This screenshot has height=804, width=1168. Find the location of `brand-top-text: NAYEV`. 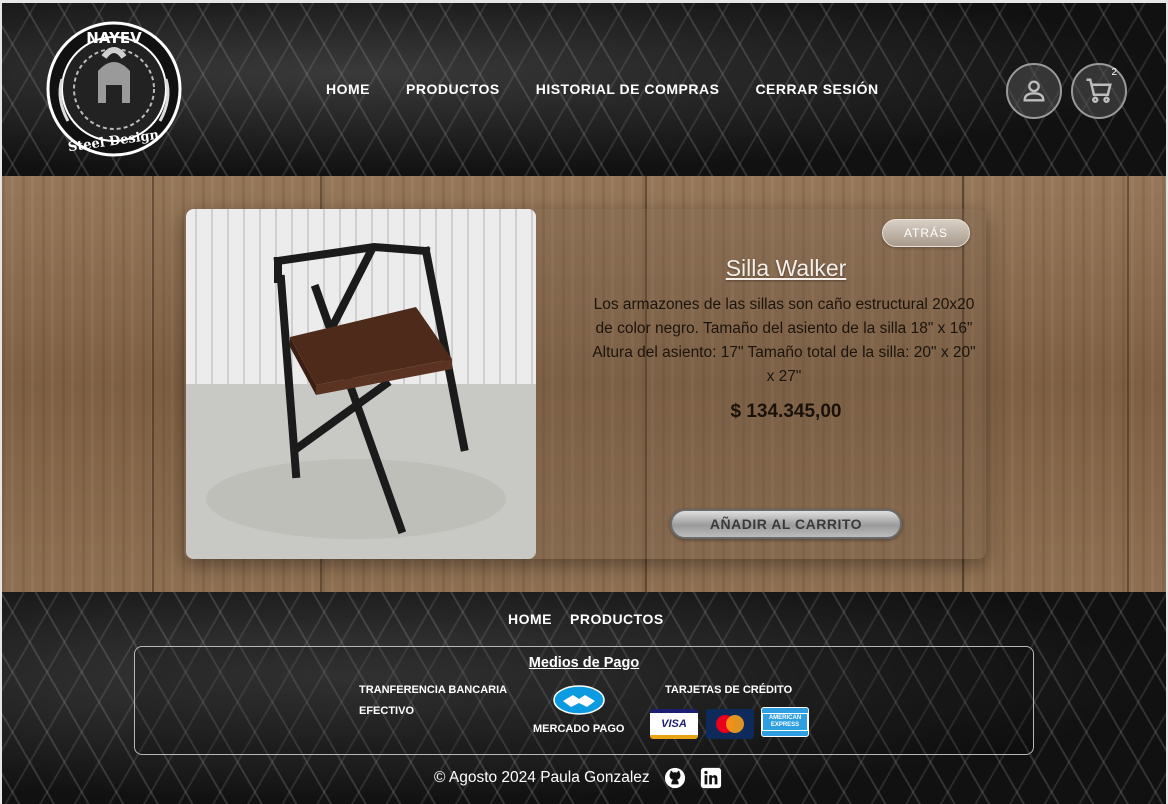

brand-top-text: NAYEV is located at coordinates (114, 38).